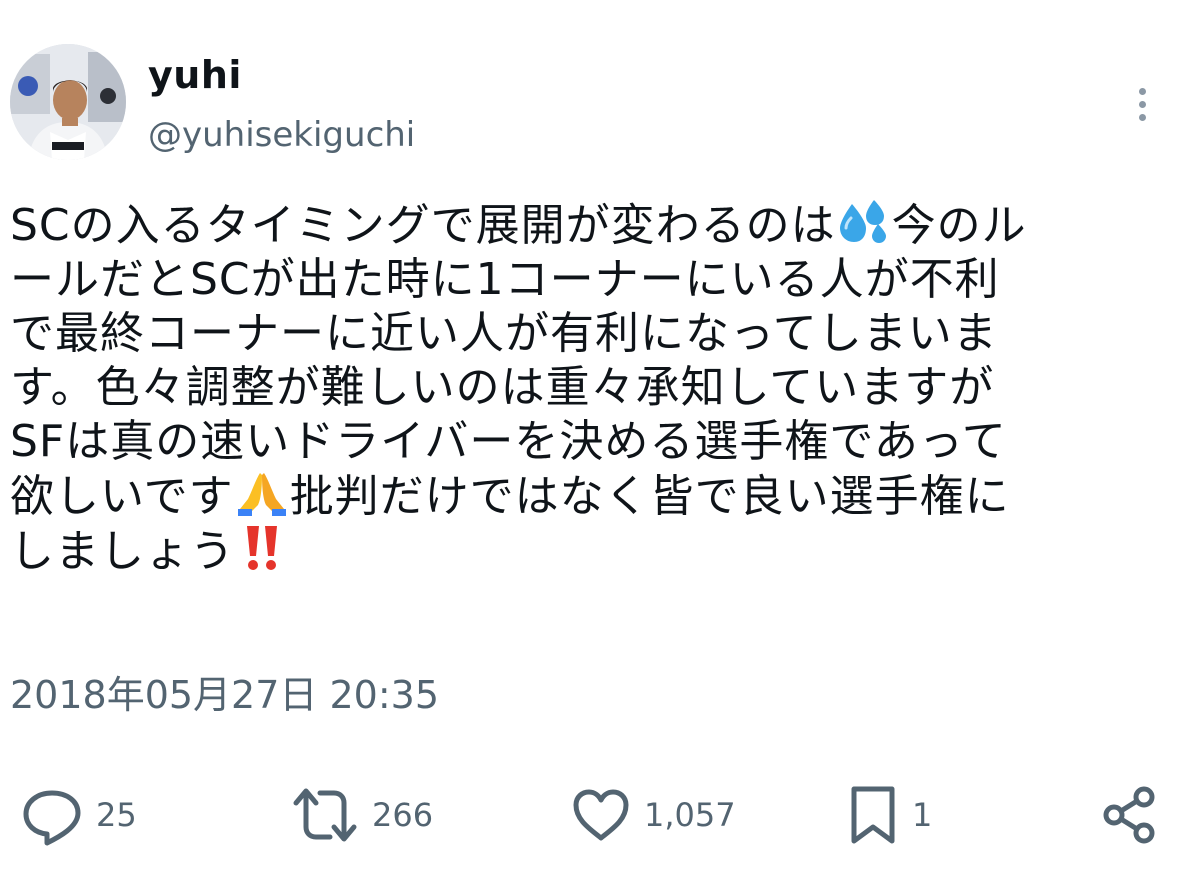  I want to click on tweet-line: 欲しいです 批判だけではなく皆で良い選手権に, so click(590, 496).